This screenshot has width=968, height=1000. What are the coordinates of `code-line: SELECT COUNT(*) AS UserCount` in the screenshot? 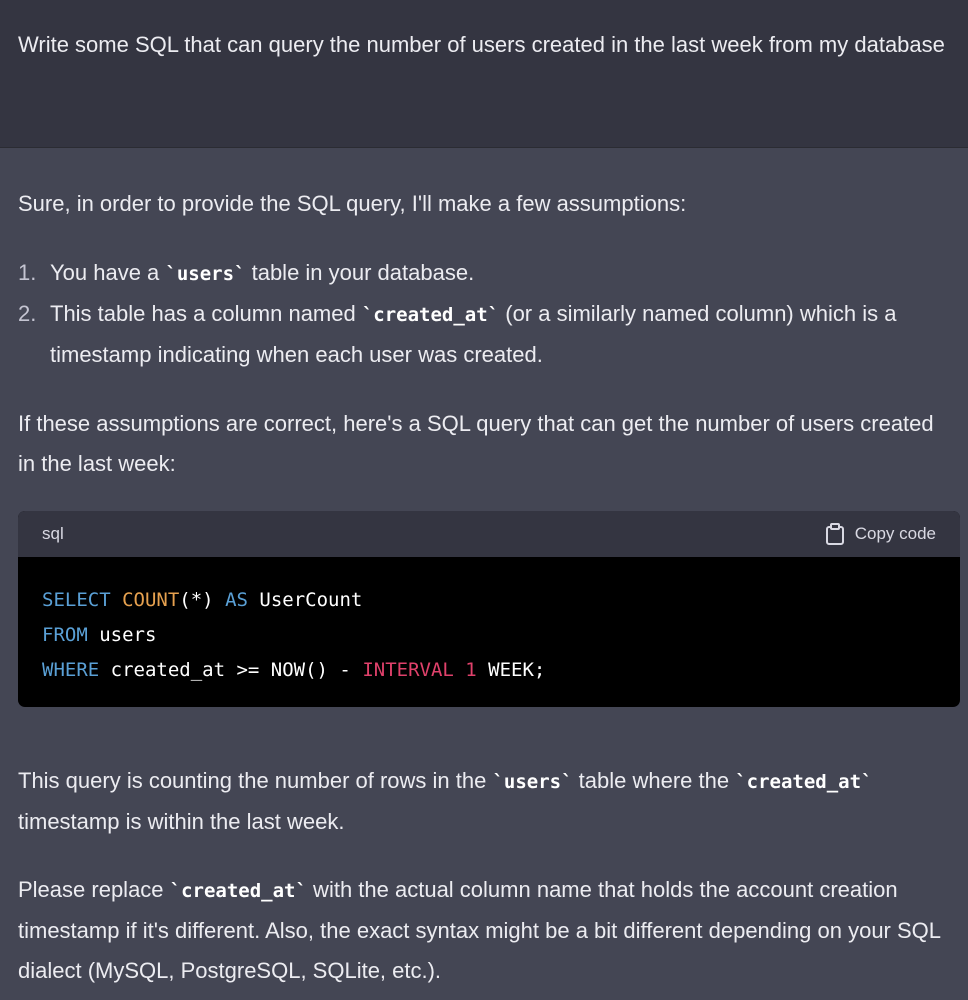 It's located at (489, 600).